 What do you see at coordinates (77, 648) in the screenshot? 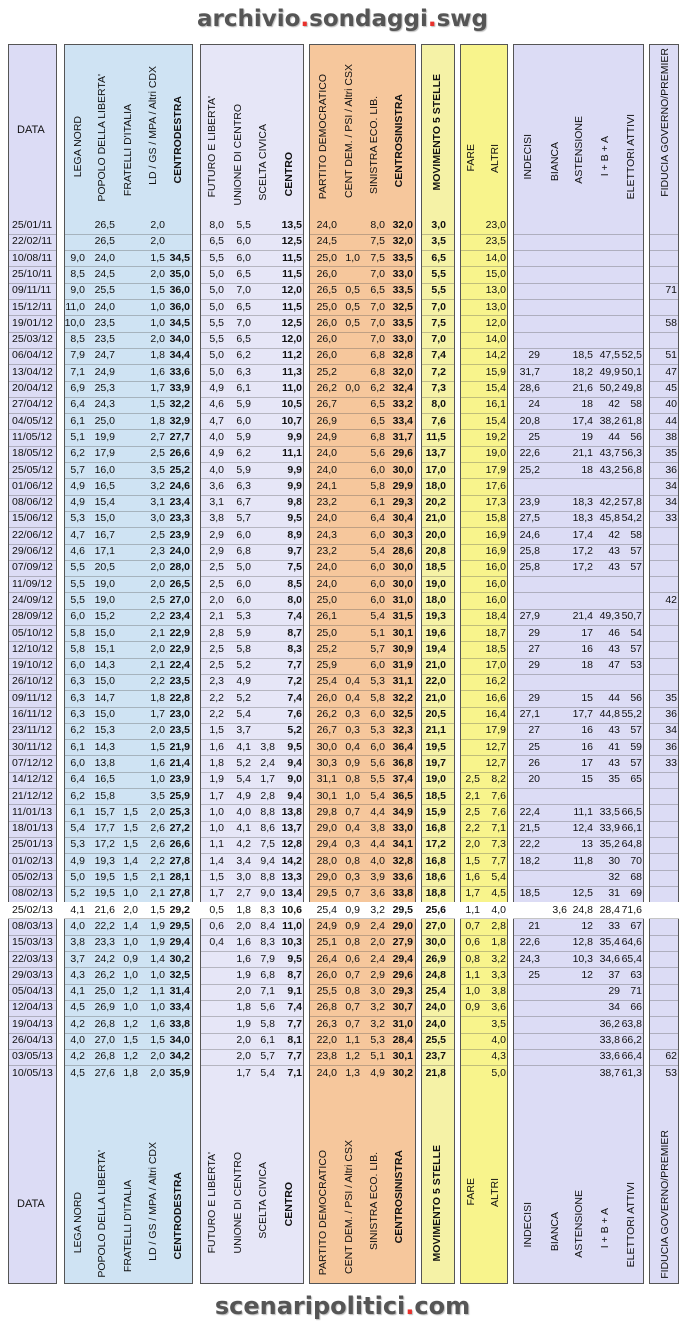
I see `cell-lega: 5,8` at bounding box center [77, 648].